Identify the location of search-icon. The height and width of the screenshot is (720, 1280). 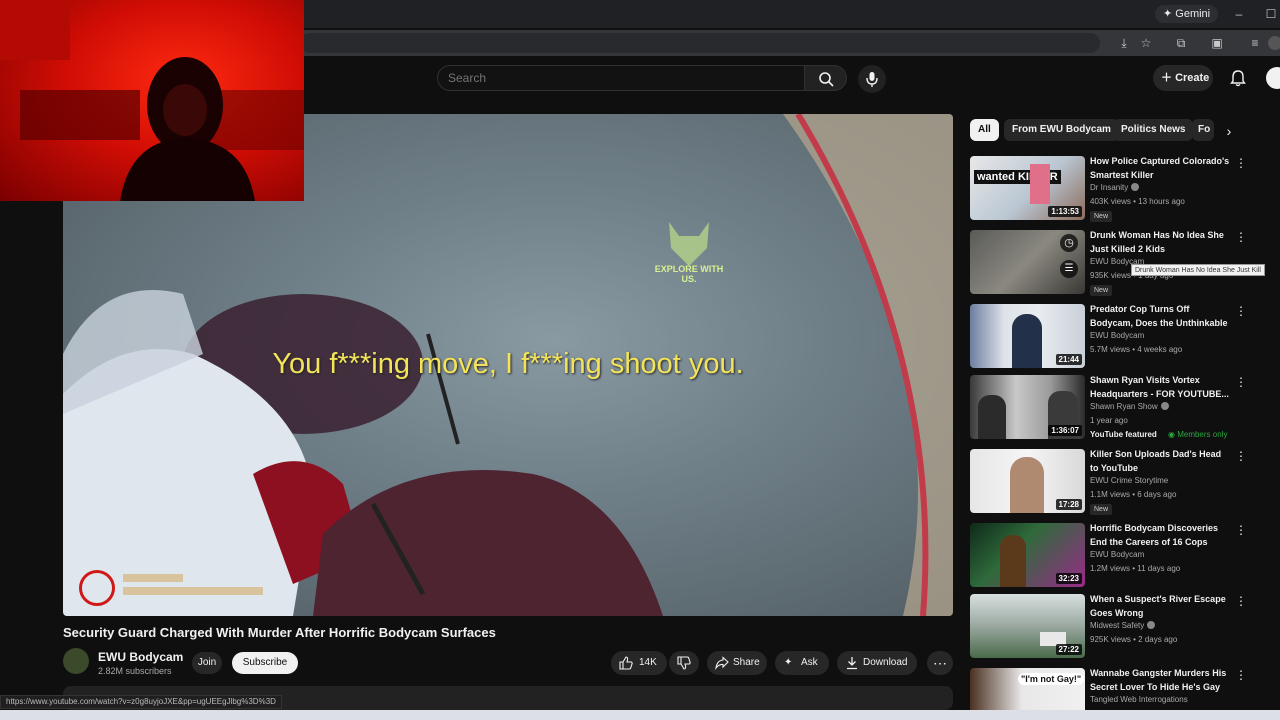
(826, 79).